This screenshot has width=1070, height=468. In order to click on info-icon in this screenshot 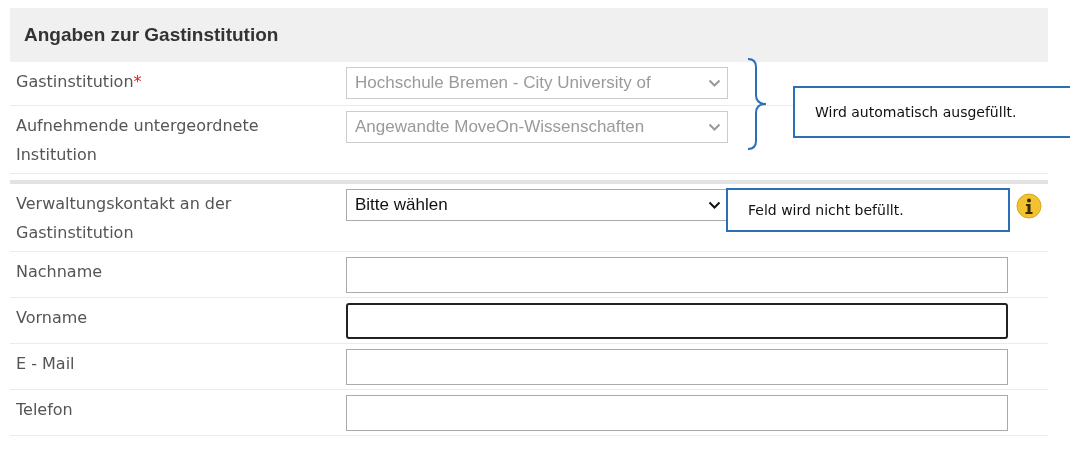, I will do `click(1029, 206)`.